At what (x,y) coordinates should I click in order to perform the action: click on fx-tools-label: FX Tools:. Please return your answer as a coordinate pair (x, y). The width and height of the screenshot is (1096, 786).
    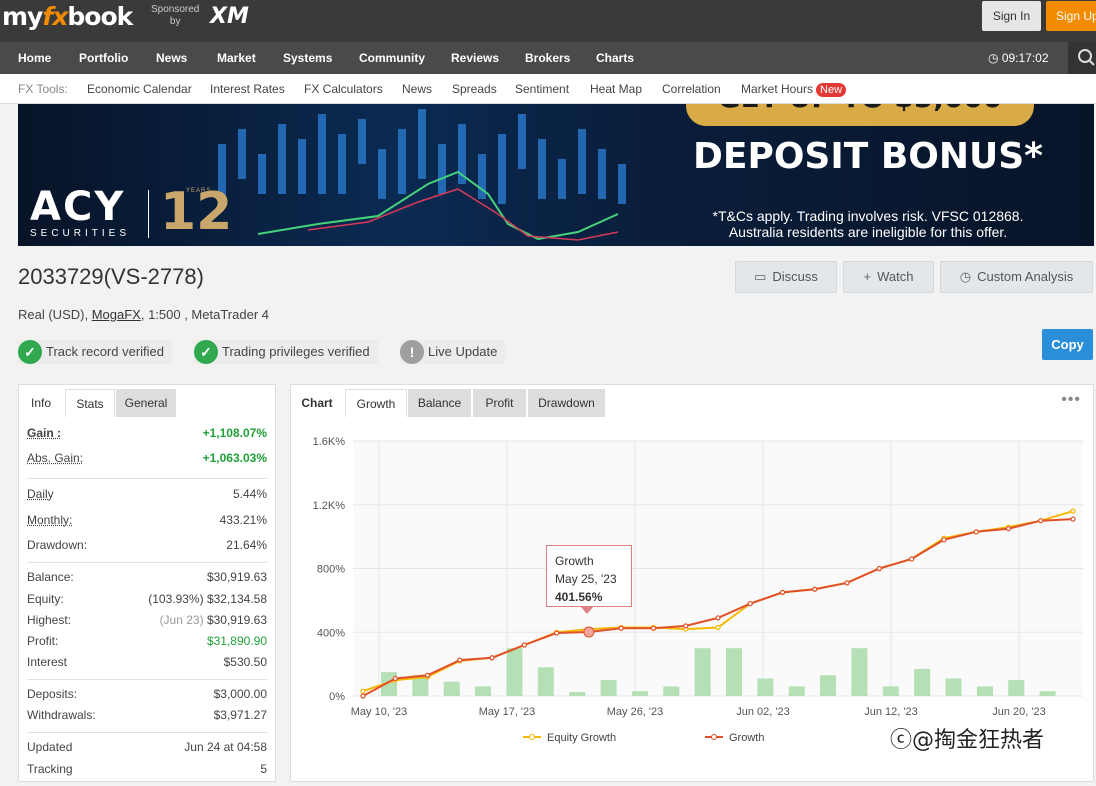
    Looking at the image, I should click on (43, 89).